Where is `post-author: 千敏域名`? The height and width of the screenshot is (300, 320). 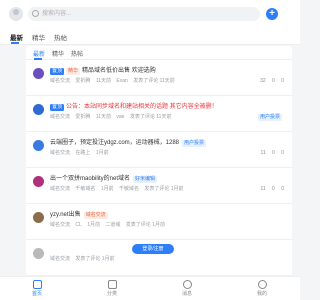
post-author: 千敏域名 is located at coordinates (85, 189).